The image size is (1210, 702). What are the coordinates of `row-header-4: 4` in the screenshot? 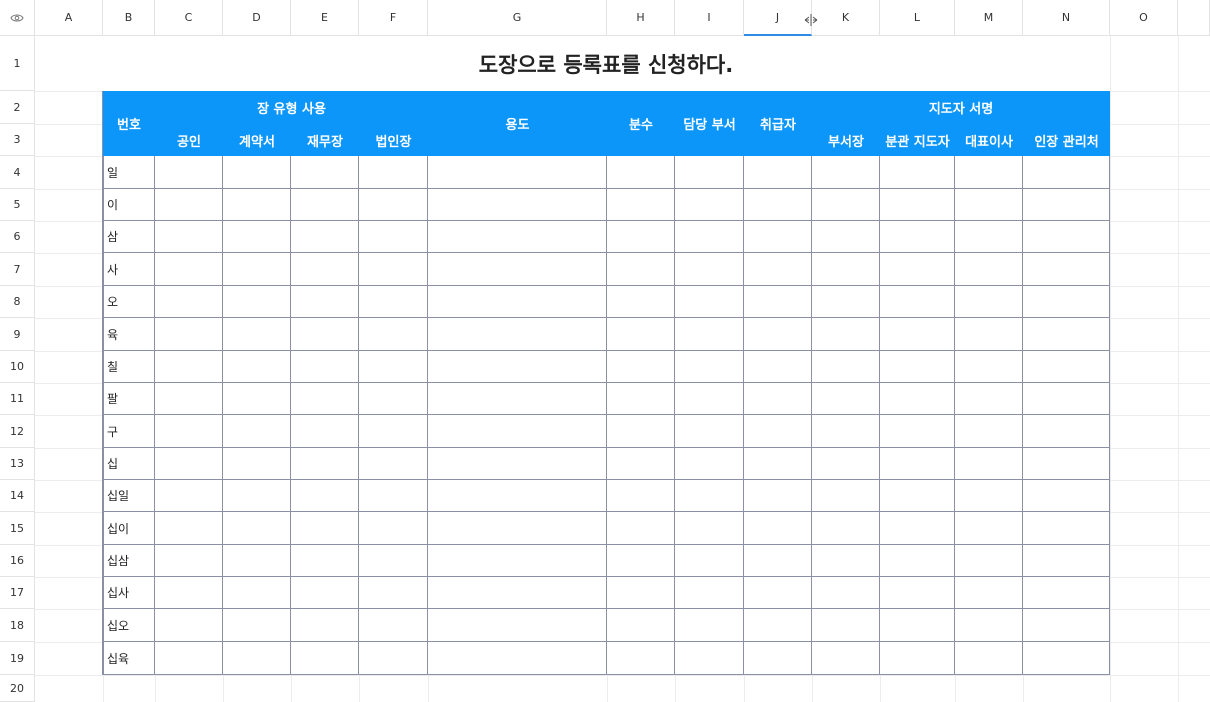 It's located at (17, 172).